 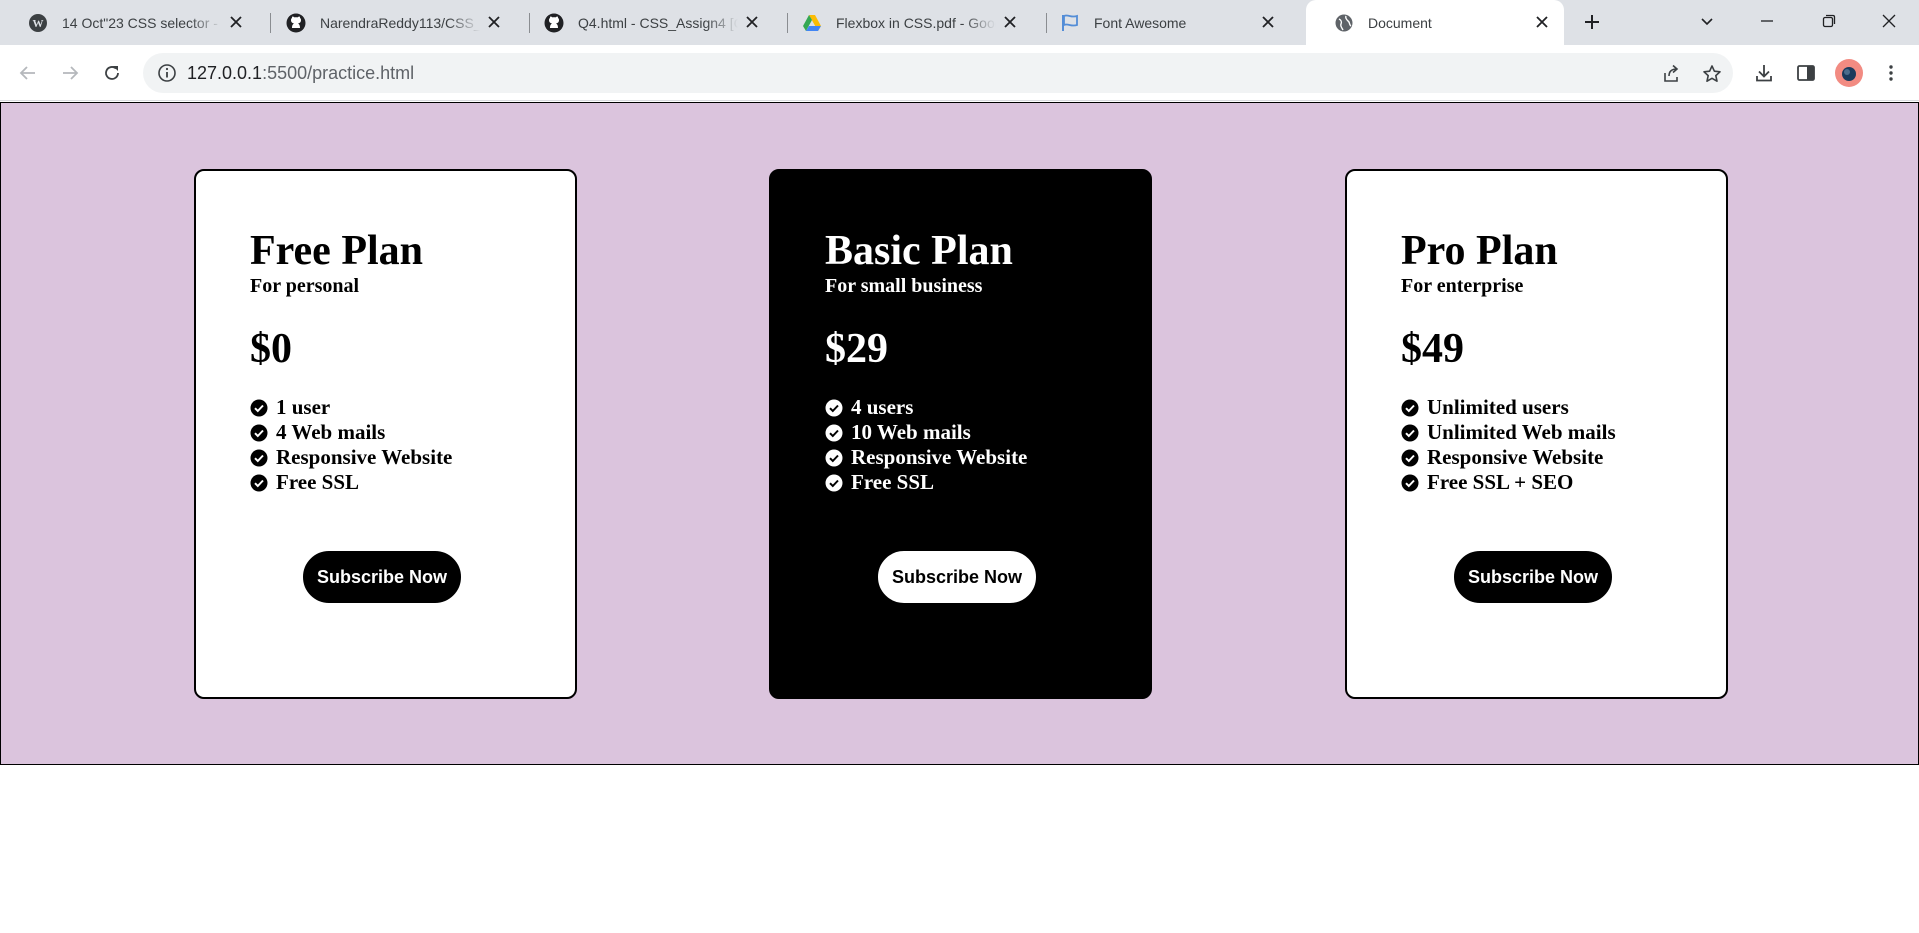 What do you see at coordinates (1432, 349) in the screenshot?
I see `plan-price: $49` at bounding box center [1432, 349].